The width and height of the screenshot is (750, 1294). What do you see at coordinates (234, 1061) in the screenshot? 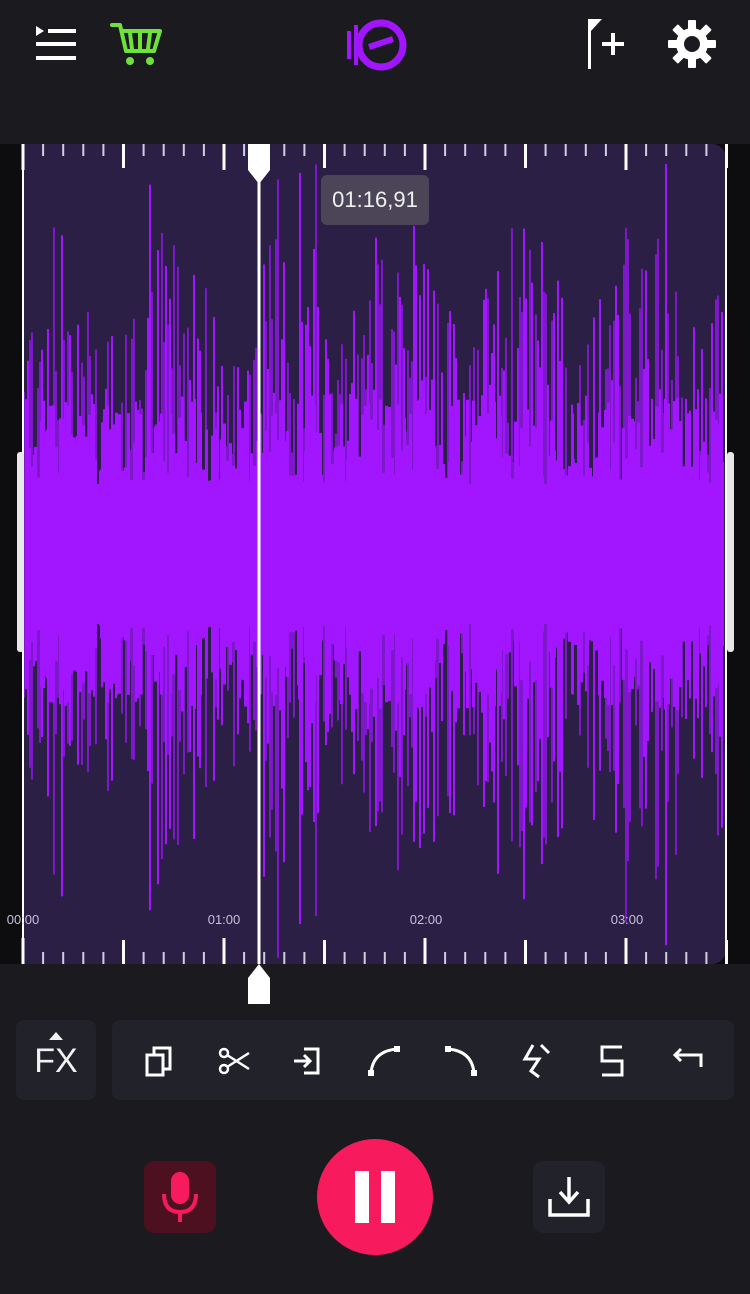
I see `cut-button` at bounding box center [234, 1061].